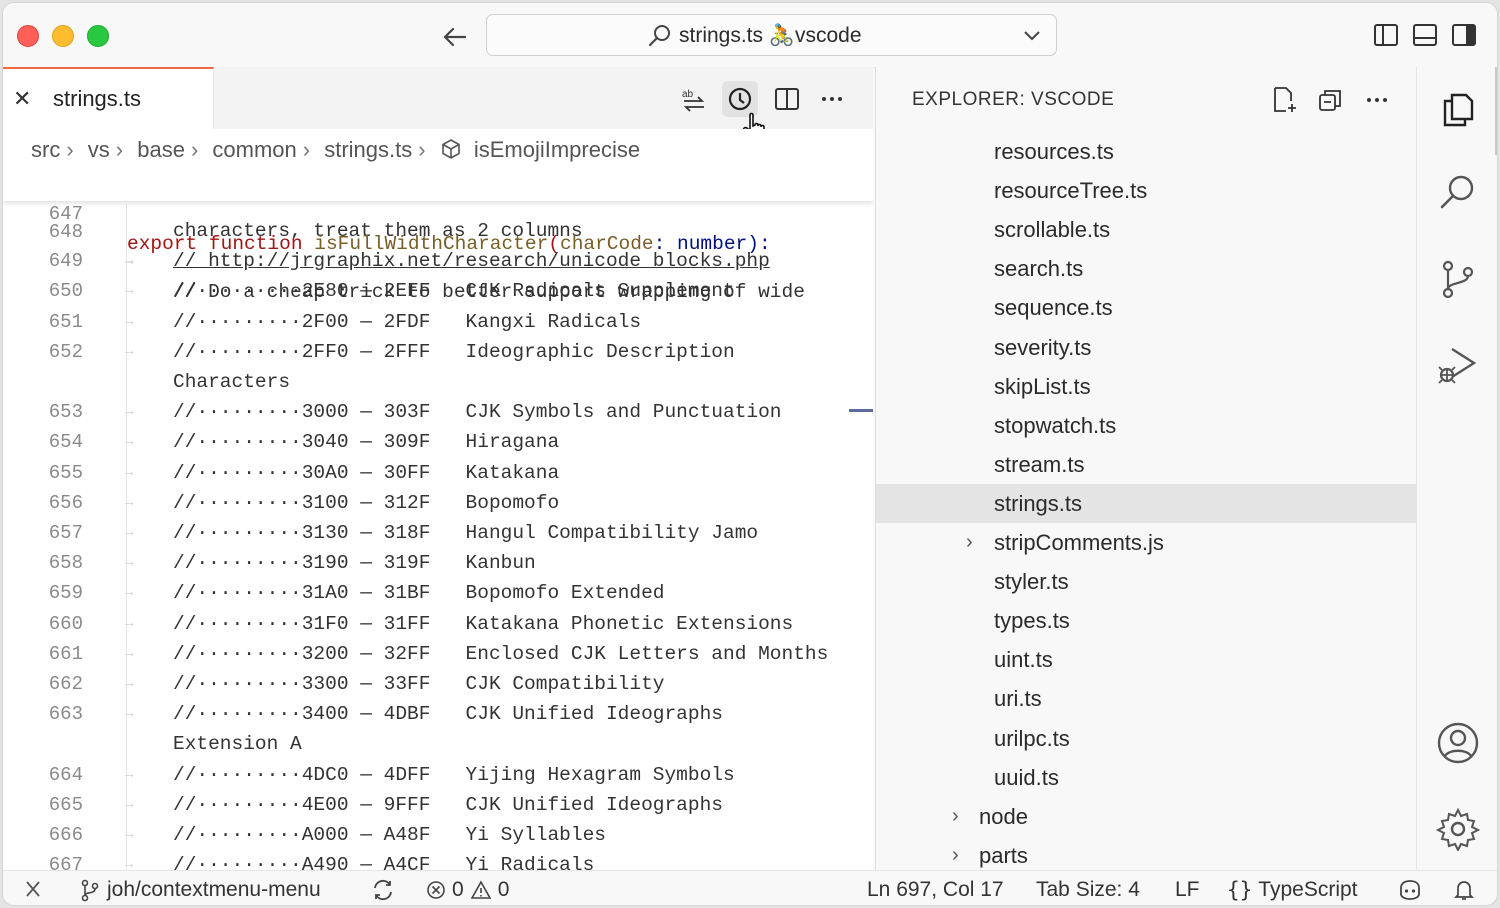 The image size is (1500, 908). What do you see at coordinates (438, 860) in the screenshot?
I see `code-line: 667 → //·········A490 — A4CF Yi Radicals` at bounding box center [438, 860].